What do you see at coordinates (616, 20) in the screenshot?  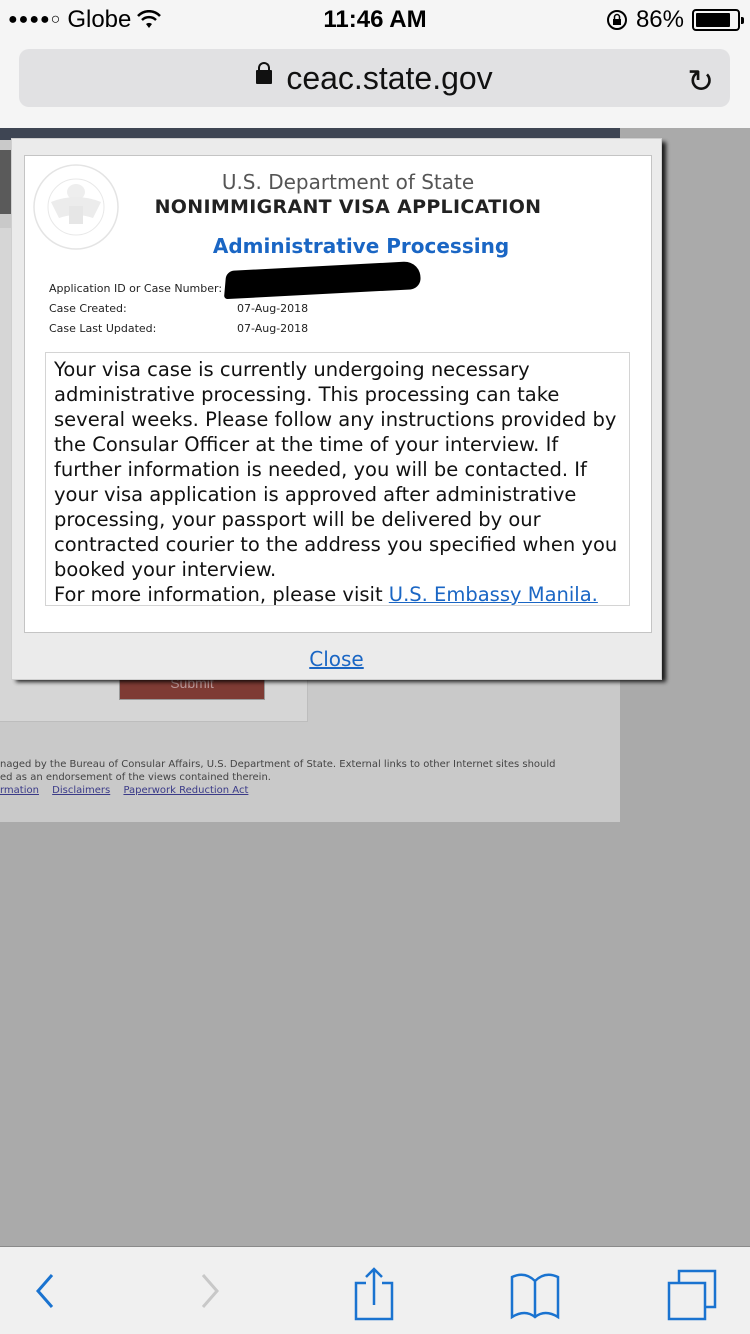 I see `rotation-lock-icon` at bounding box center [616, 20].